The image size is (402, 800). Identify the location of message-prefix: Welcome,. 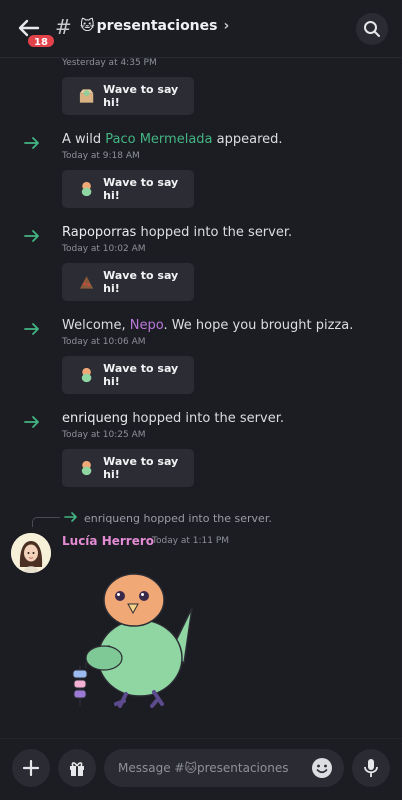
(96, 325).